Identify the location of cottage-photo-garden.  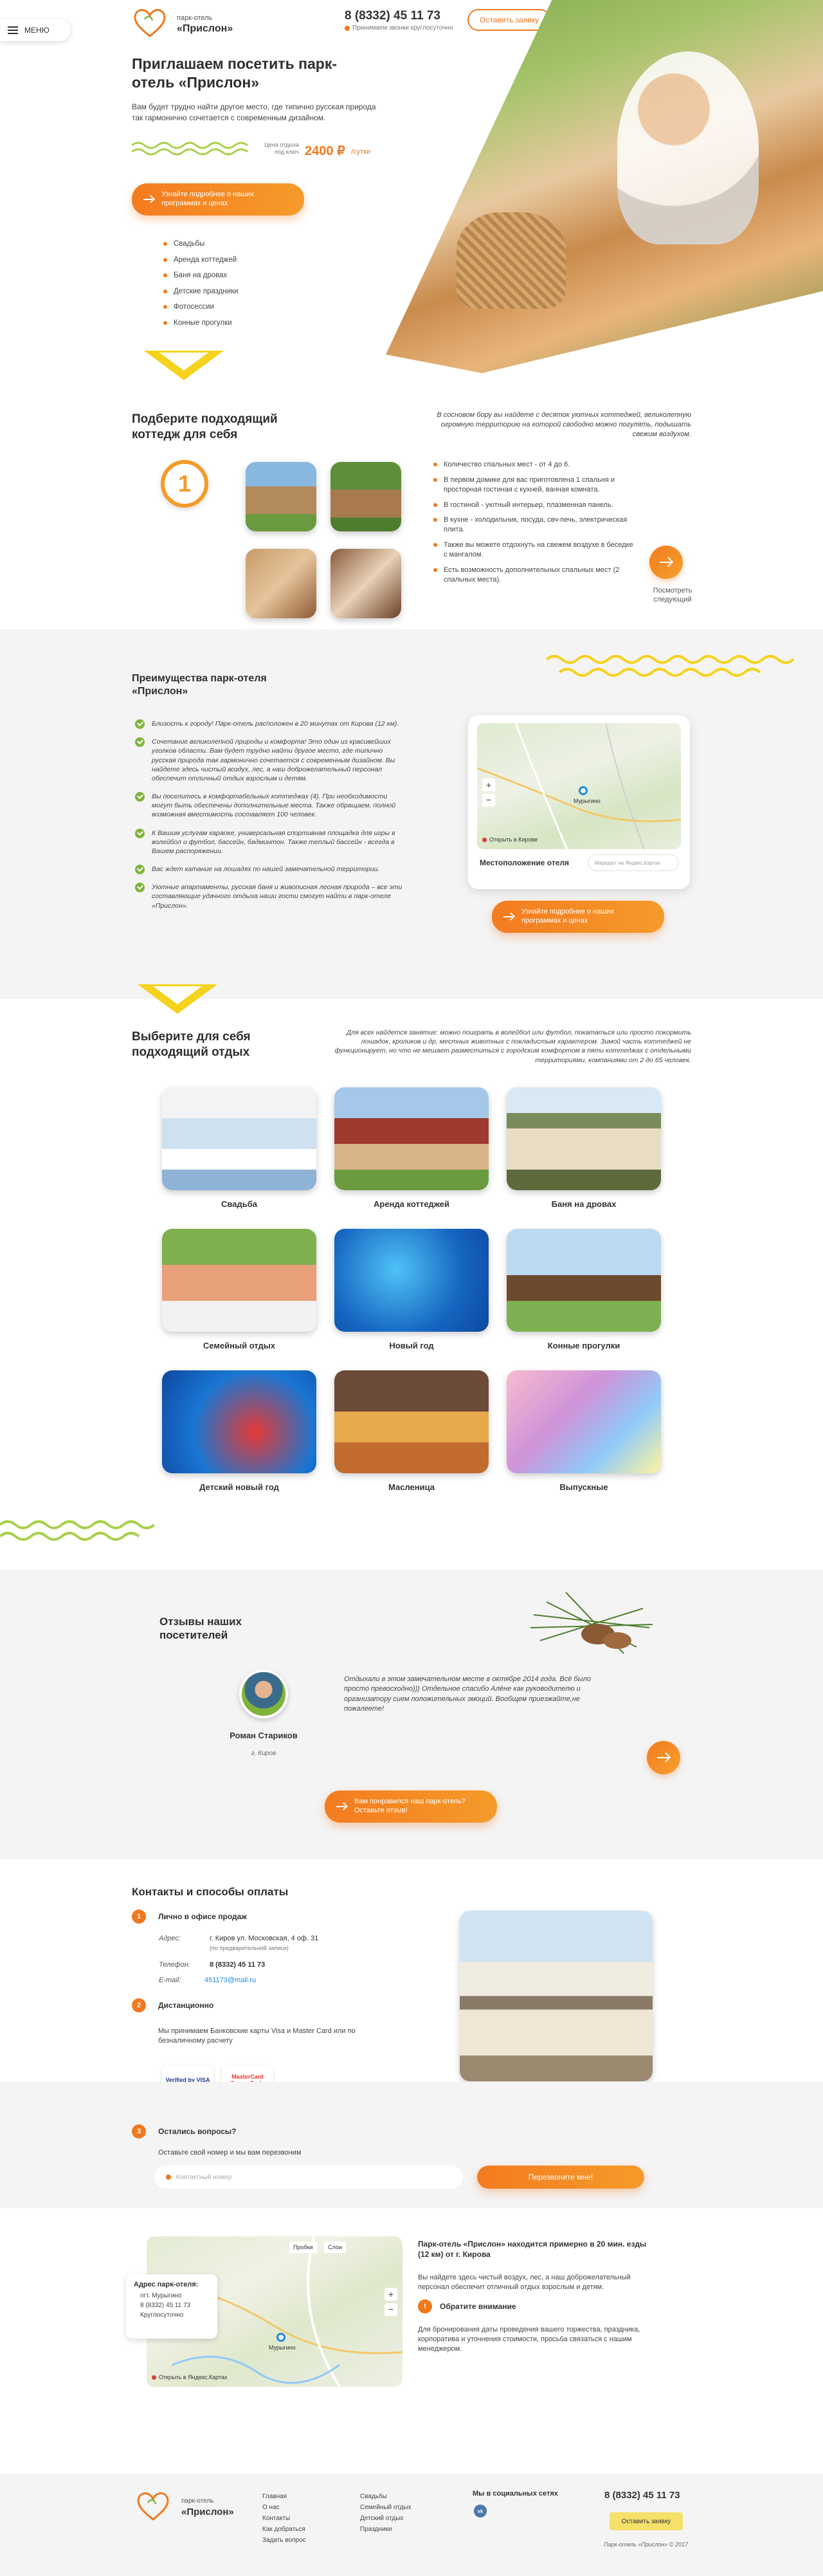
(365, 496).